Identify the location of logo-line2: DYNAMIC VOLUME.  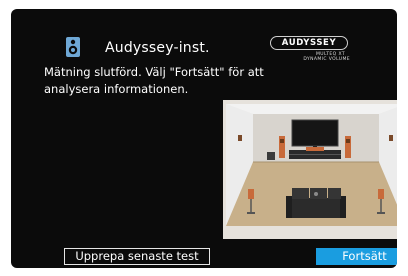
(326, 59).